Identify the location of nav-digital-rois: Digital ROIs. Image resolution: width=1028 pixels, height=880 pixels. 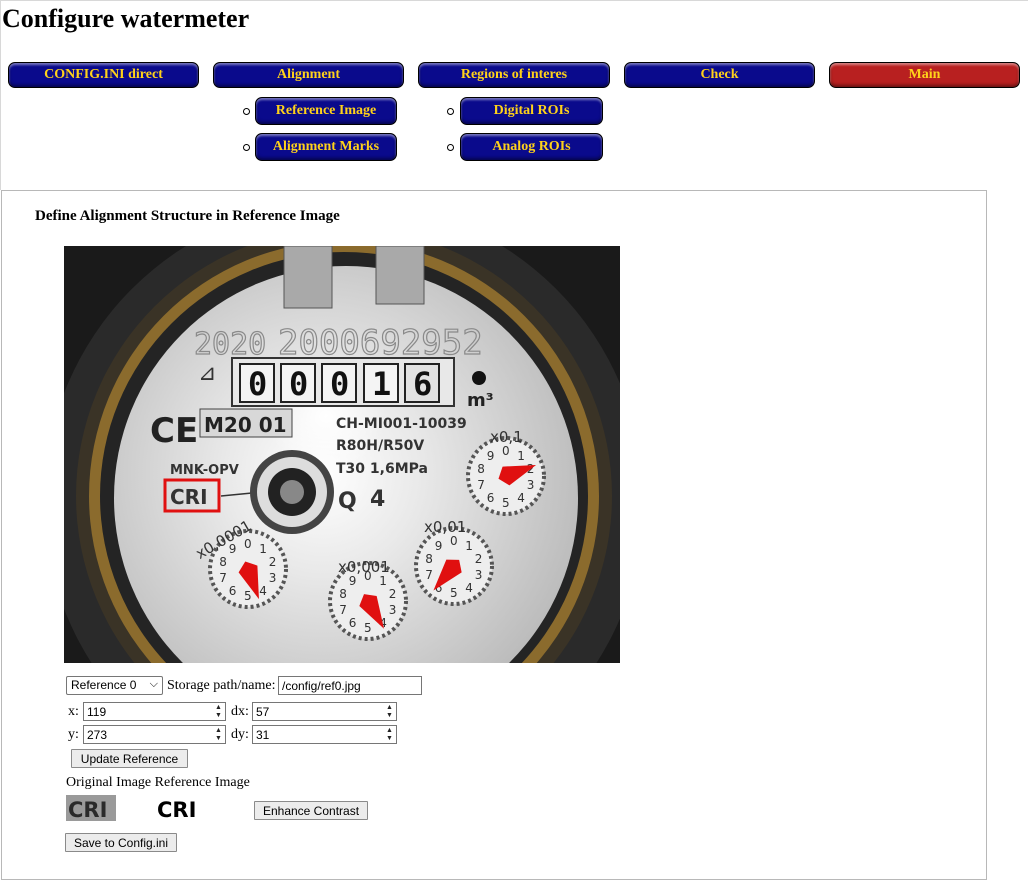
(531, 111).